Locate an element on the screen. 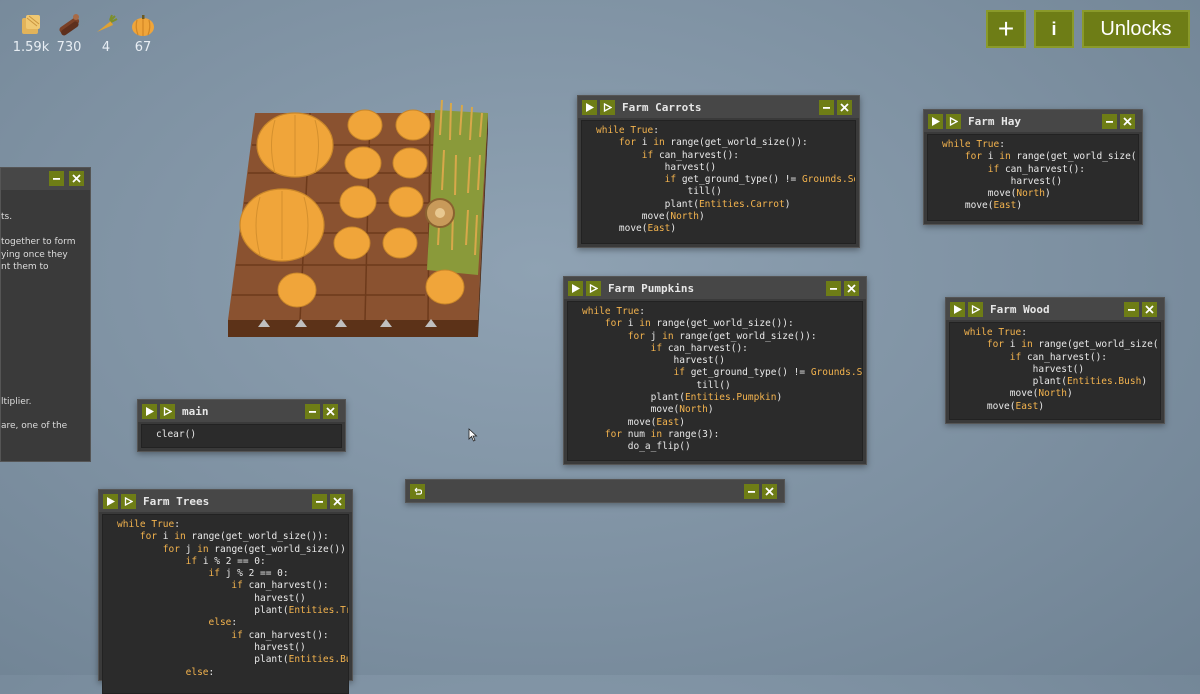 The image size is (1200, 694). window-titlebar: Farm Trees is located at coordinates (225, 501).